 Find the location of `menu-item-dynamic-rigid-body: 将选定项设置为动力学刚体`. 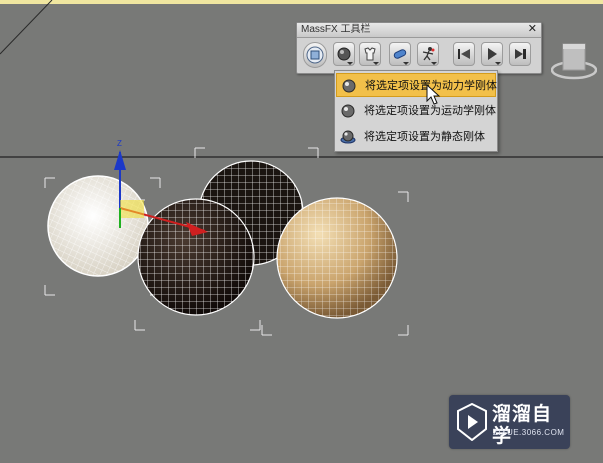

menu-item-dynamic-rigid-body: 将选定项设置为动力学刚体 is located at coordinates (416, 85).